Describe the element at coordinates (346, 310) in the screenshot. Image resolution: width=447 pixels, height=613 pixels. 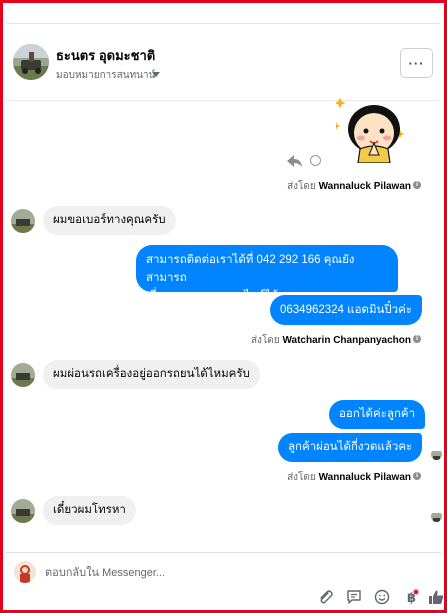
I see `outgoing-message: 0634962324 แอดมินปิ๋วค่ะ` at that location.